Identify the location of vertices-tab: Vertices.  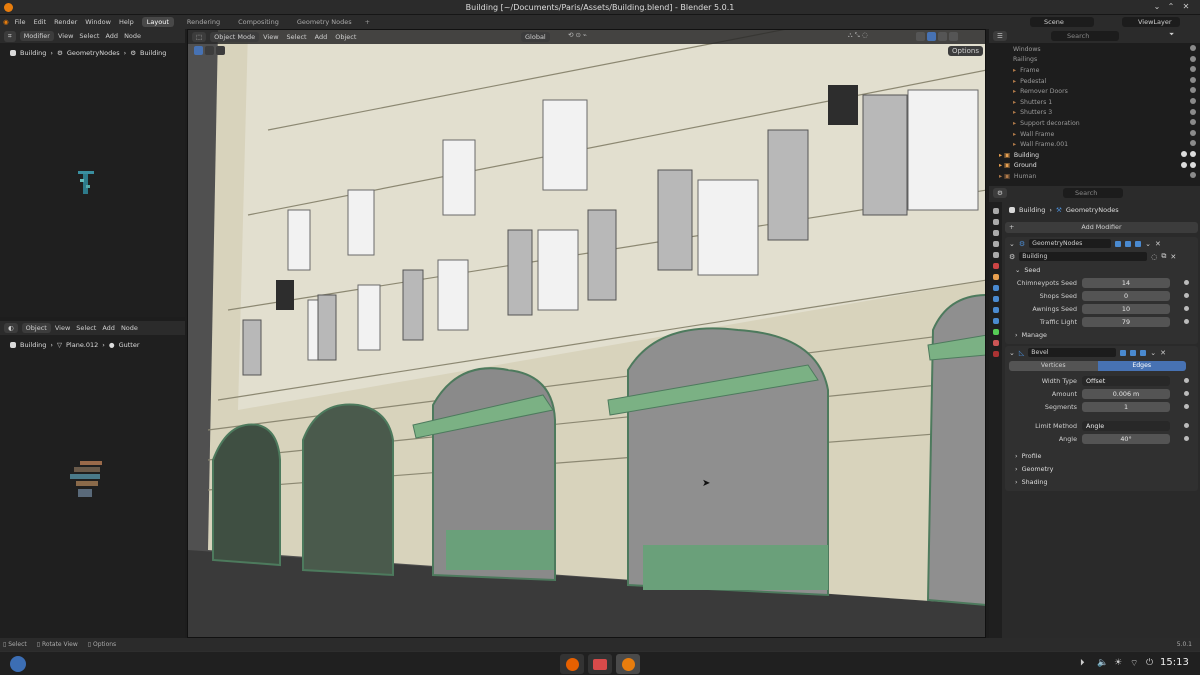
(1053, 366).